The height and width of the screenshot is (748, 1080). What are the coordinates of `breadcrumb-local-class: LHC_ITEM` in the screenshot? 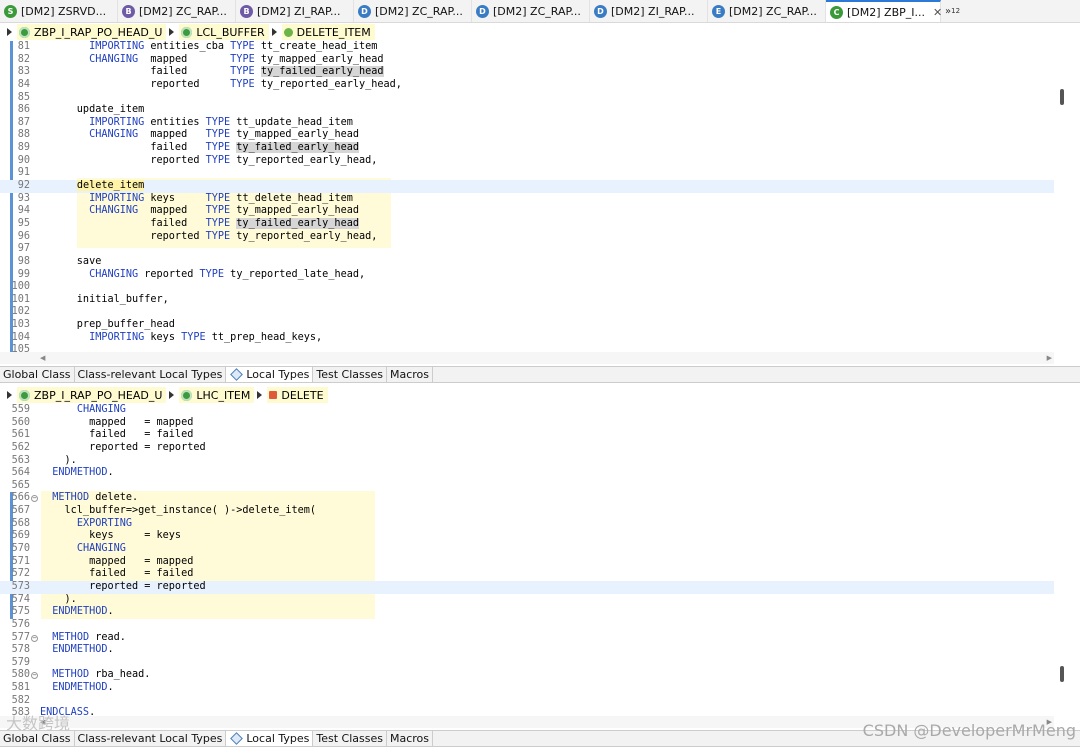 It's located at (217, 395).